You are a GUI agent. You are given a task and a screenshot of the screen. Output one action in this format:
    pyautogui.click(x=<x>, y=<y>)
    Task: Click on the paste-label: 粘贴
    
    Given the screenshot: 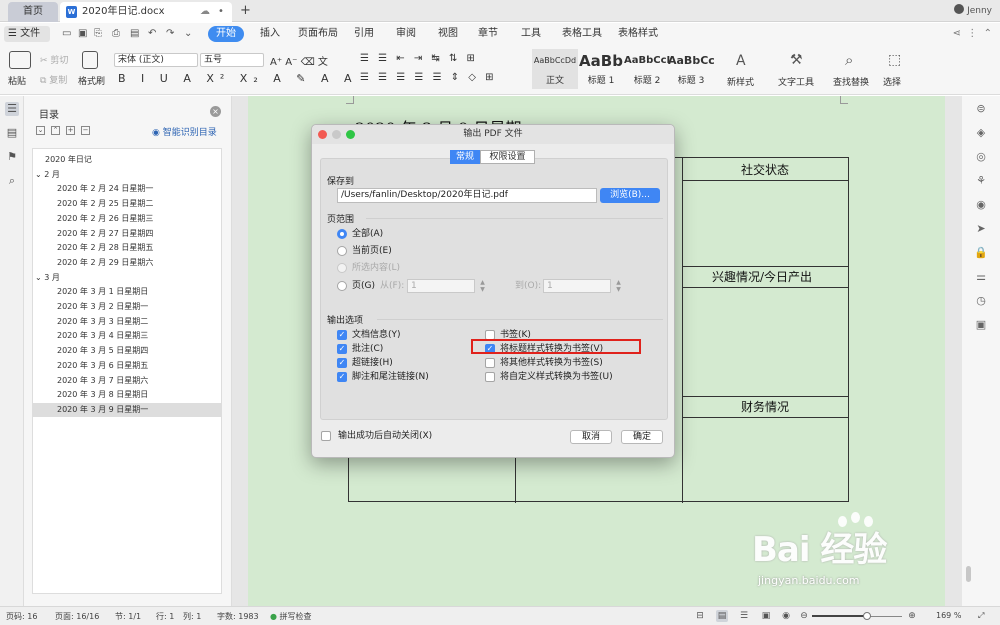 What is the action you would take?
    pyautogui.click(x=17, y=80)
    